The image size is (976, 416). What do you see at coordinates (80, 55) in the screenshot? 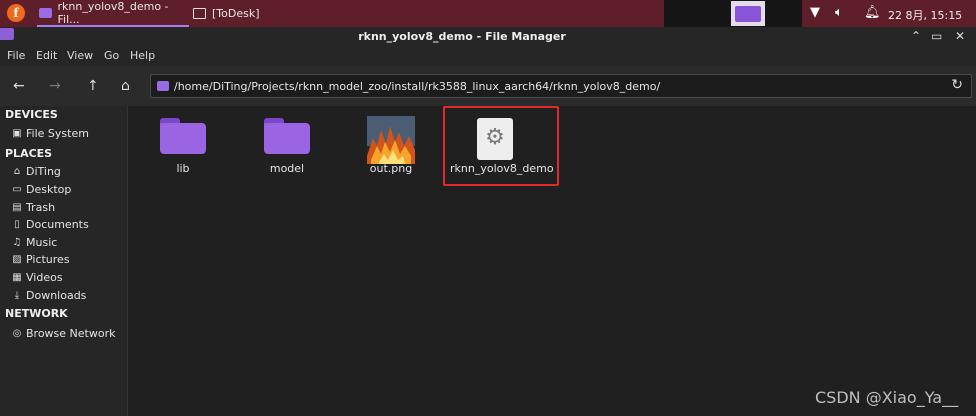
I see `menu-view: View` at bounding box center [80, 55].